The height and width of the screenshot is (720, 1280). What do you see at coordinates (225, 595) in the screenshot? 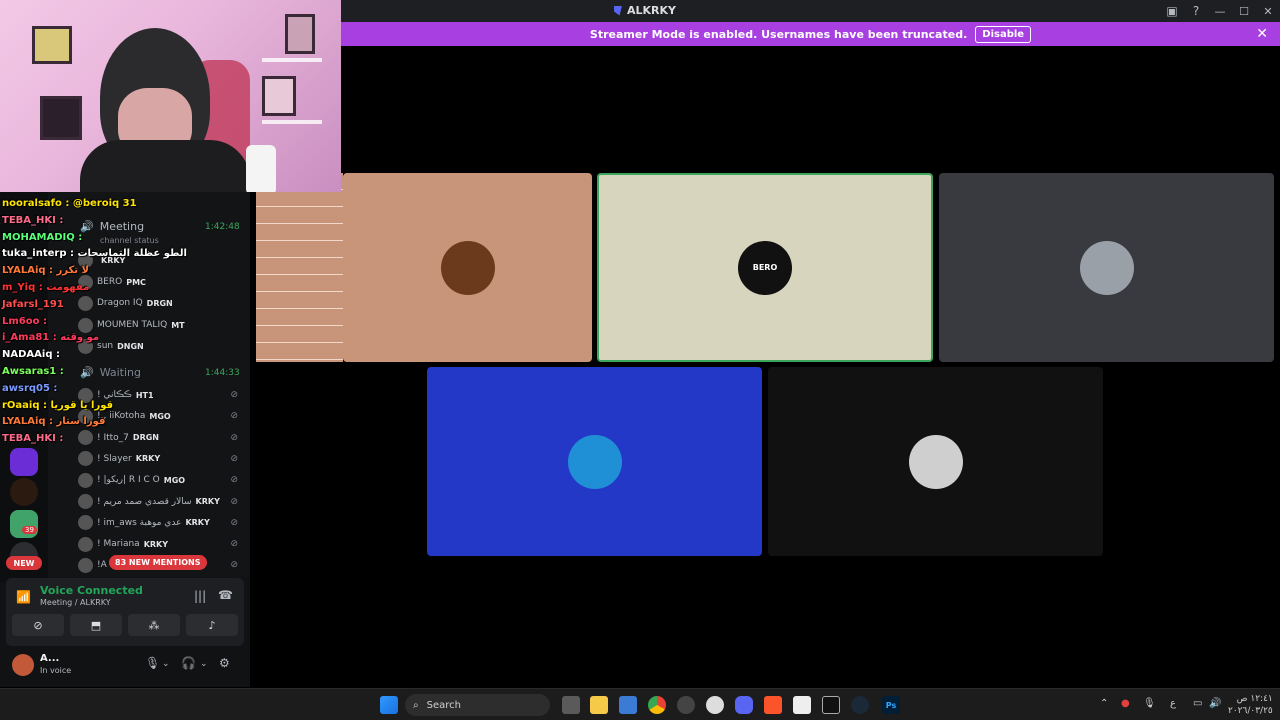
I see `disconnect-icon: ☎` at bounding box center [225, 595].